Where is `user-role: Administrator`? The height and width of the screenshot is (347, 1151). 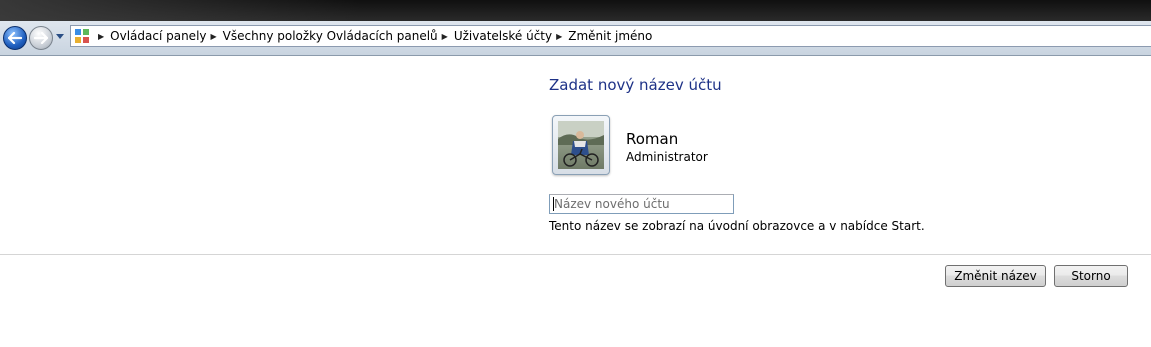
user-role: Administrator is located at coordinates (667, 157).